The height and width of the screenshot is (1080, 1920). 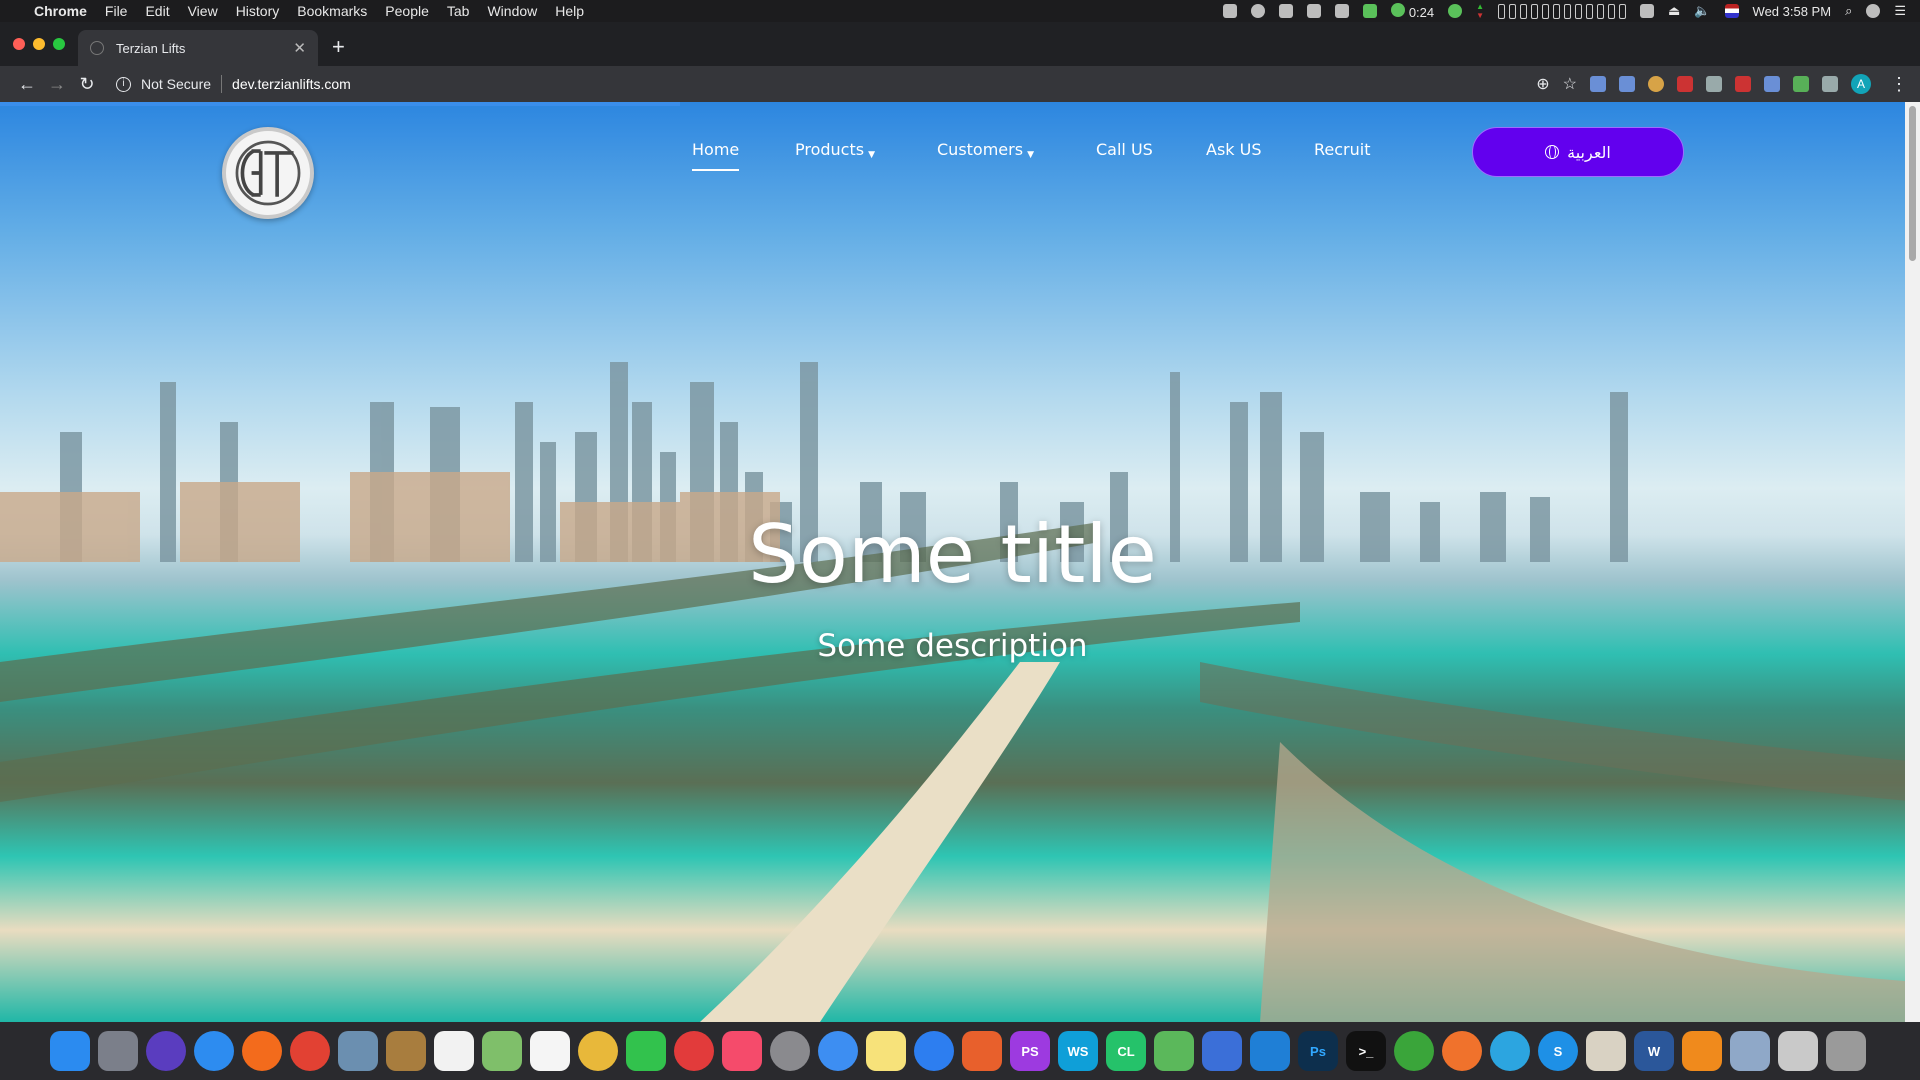 I want to click on notefile-icon, so click(x=406, y=1051).